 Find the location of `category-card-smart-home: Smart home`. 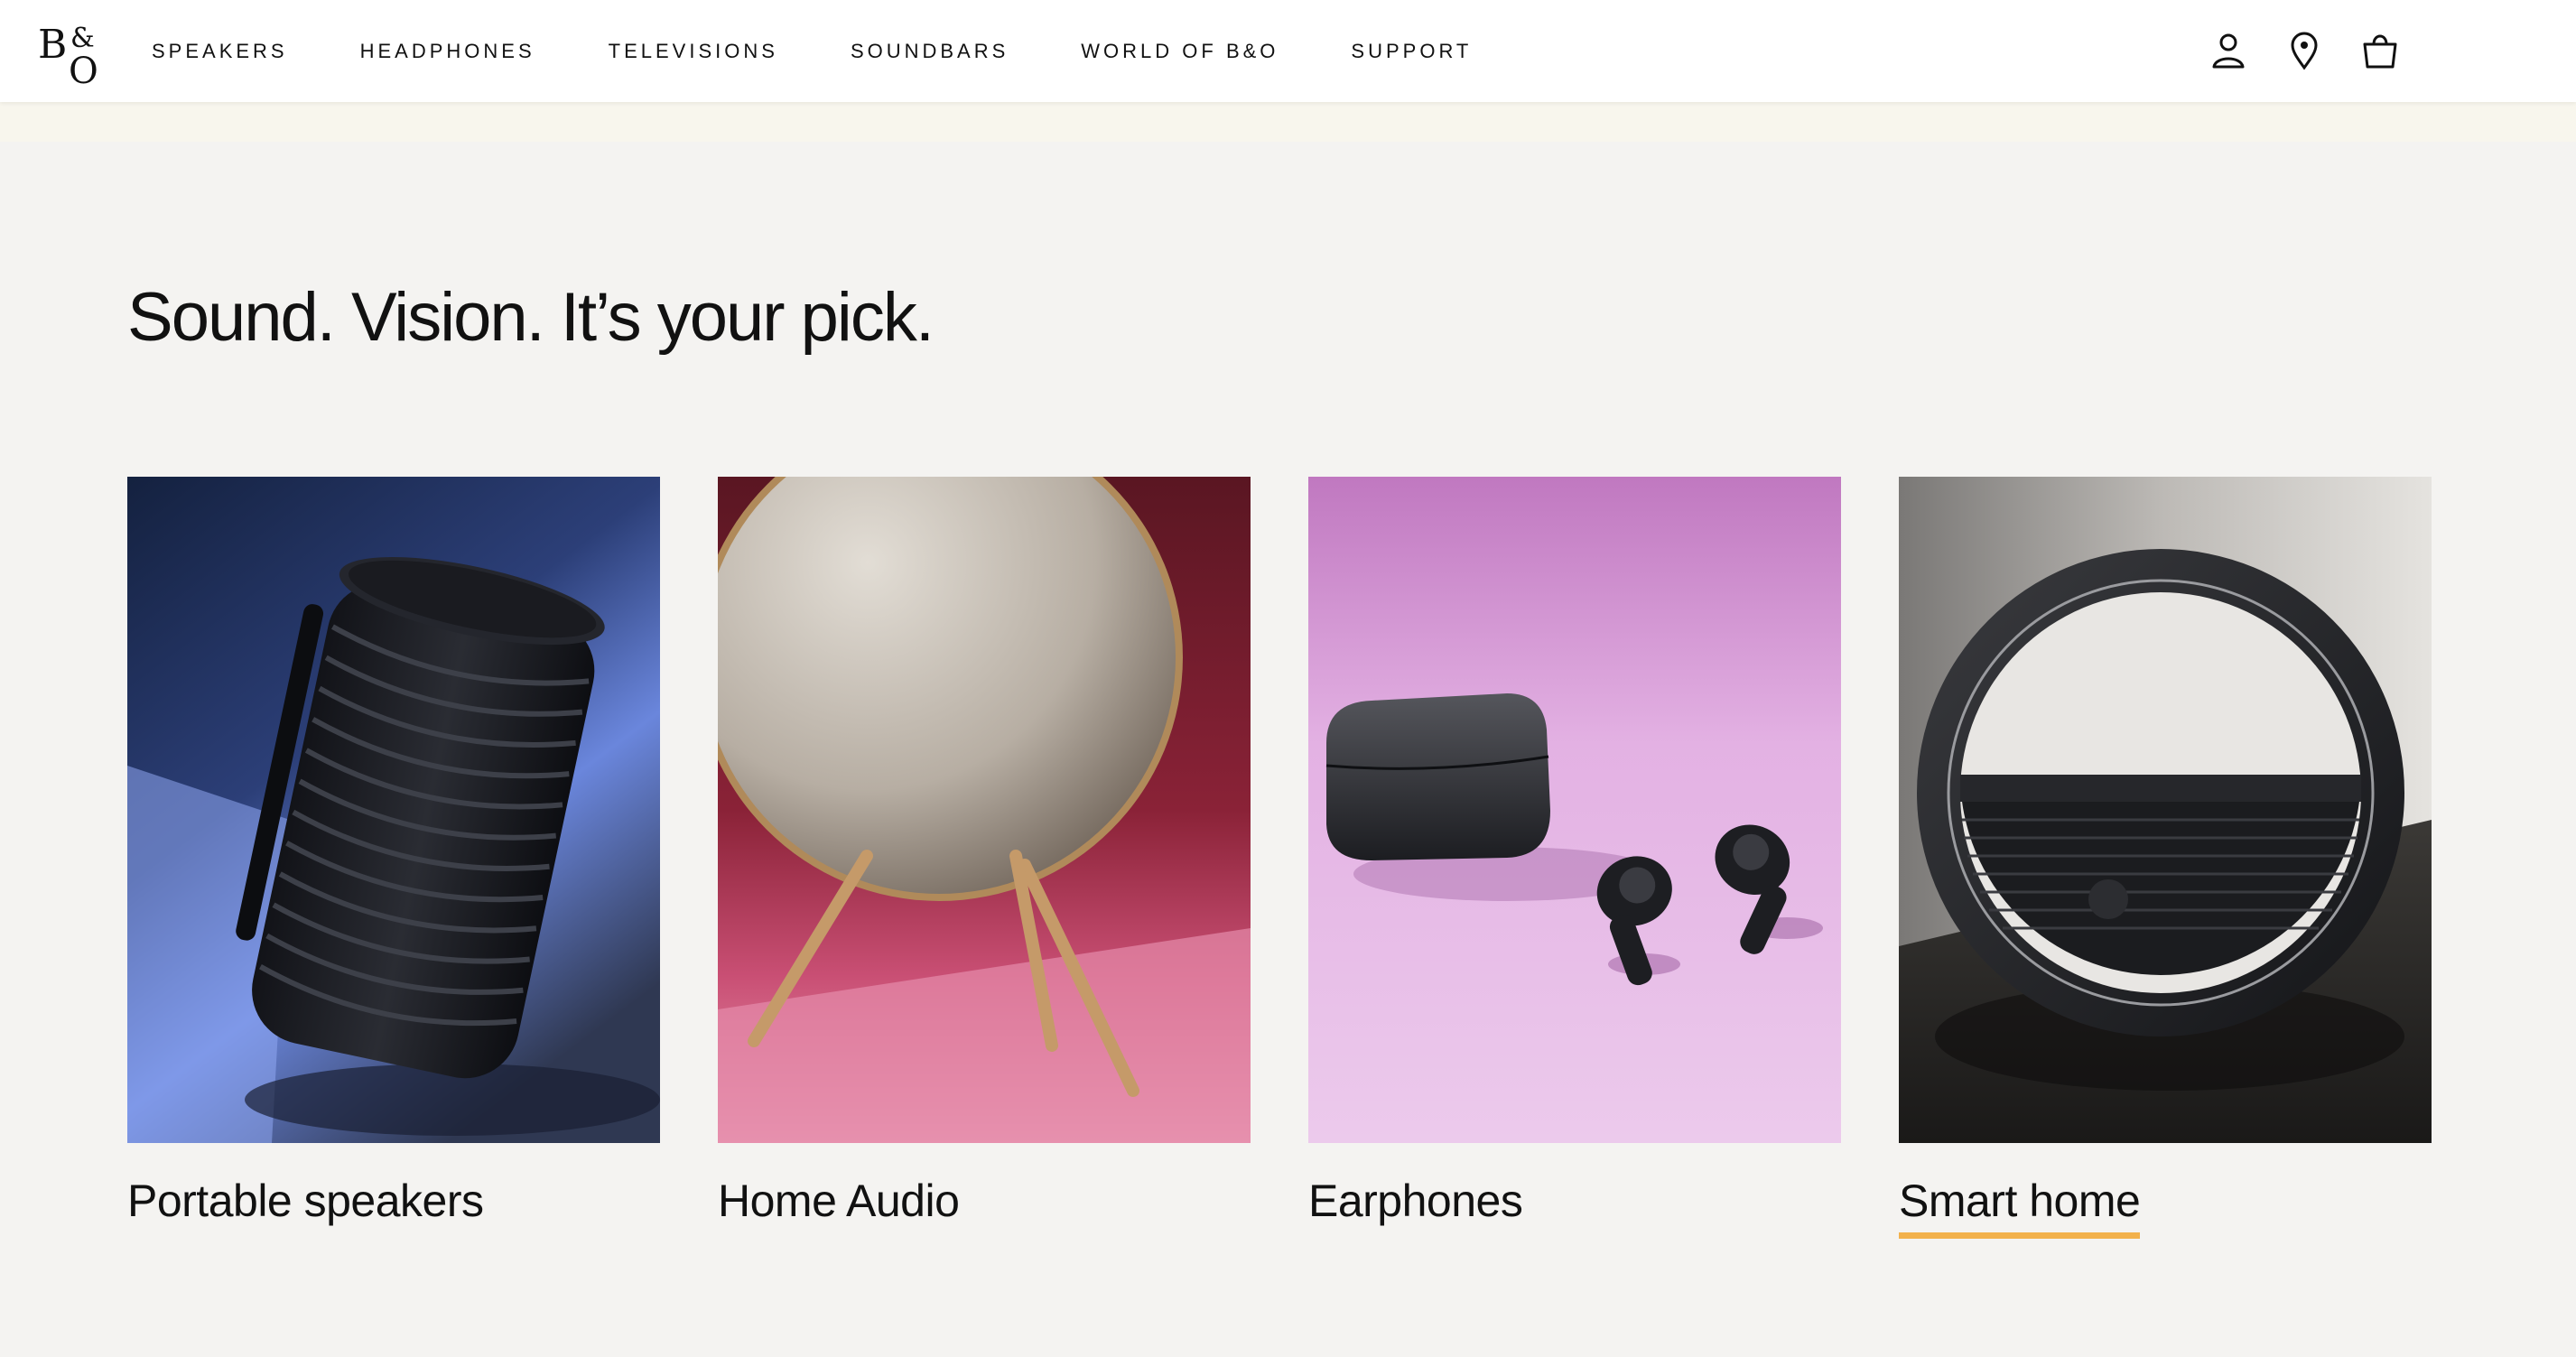

category-card-smart-home: Smart home is located at coordinates (2165, 858).